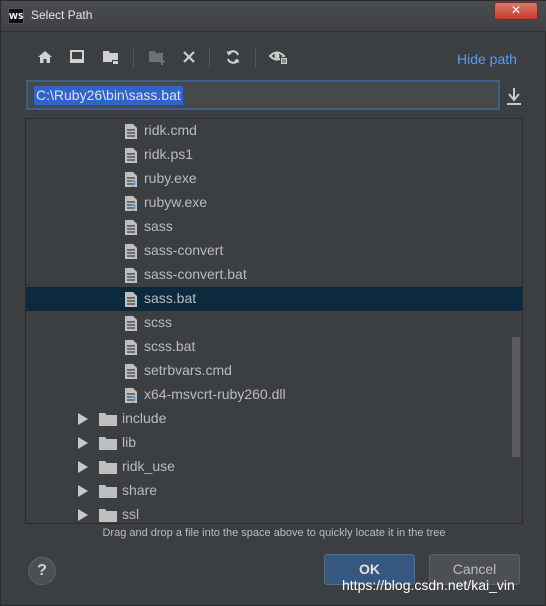 The height and width of the screenshot is (606, 546). Describe the element at coordinates (184, 250) in the screenshot. I see `tree-row-label: sass-convert` at that location.